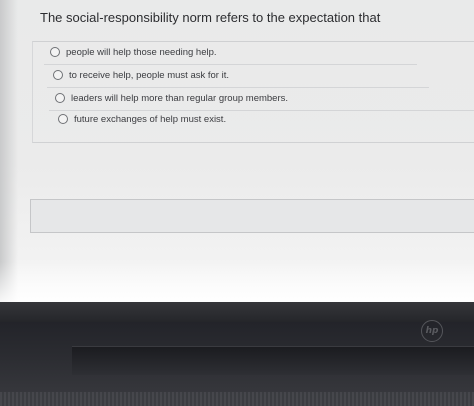  What do you see at coordinates (230, 53) in the screenshot?
I see `option-1: people will help those needing help.` at bounding box center [230, 53].